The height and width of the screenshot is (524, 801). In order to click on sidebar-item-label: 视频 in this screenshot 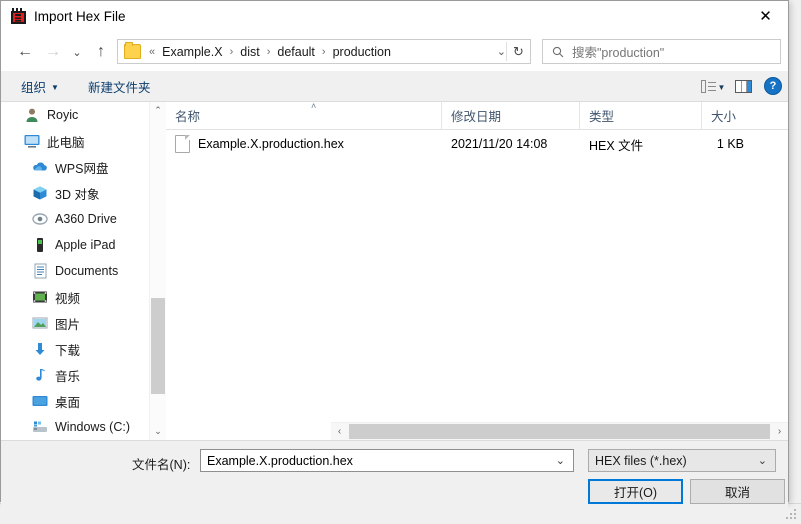, I will do `click(68, 298)`.